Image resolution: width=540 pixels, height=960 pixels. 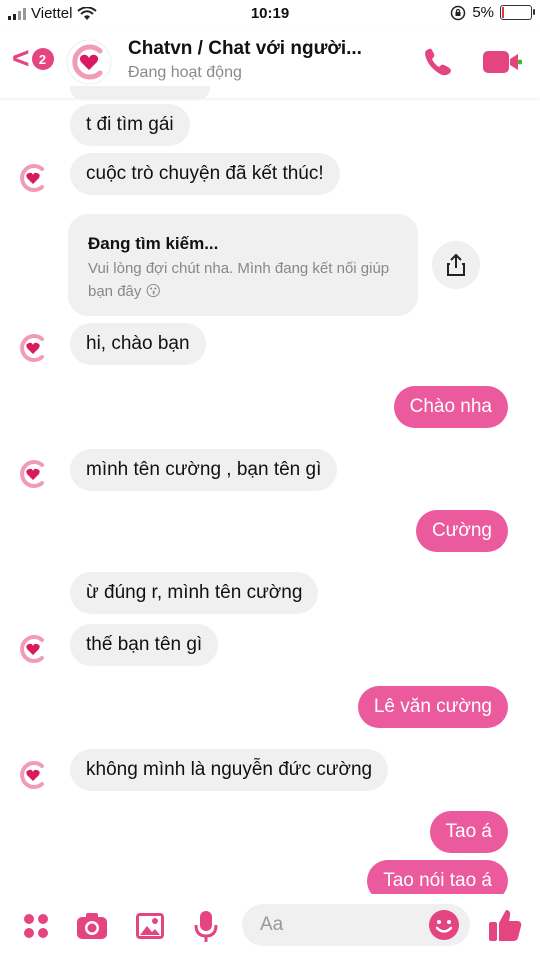 What do you see at coordinates (130, 125) in the screenshot?
I see `message-incoming: t đi tìm gái` at bounding box center [130, 125].